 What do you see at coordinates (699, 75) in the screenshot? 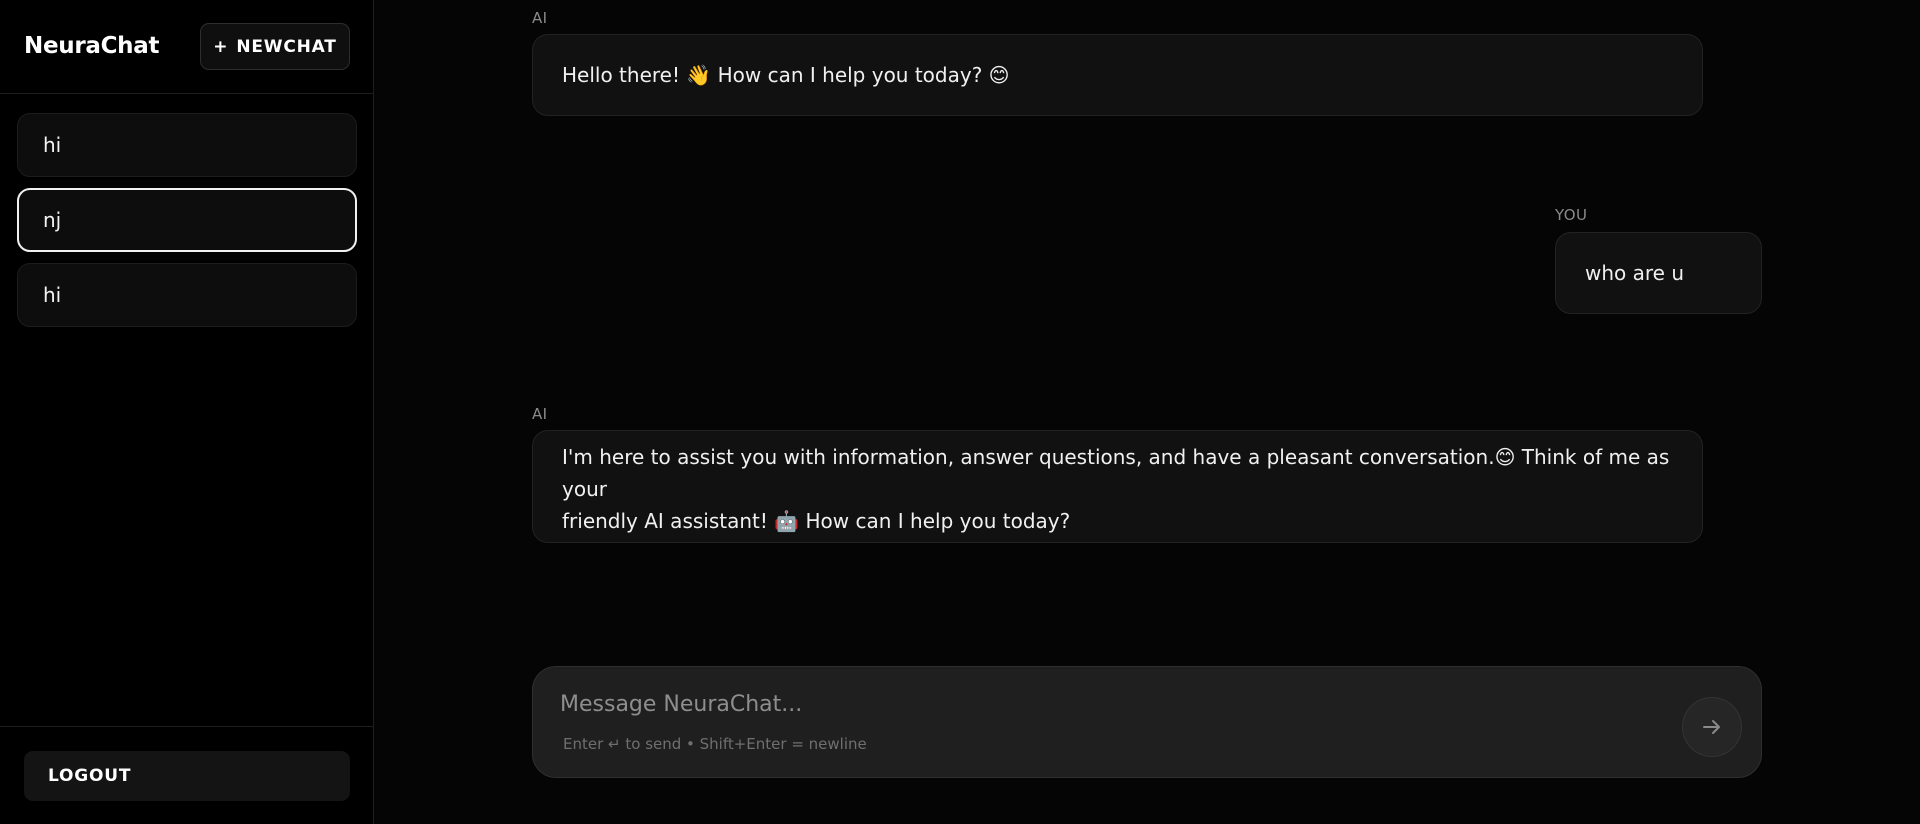
I see `wave-icon: 👋` at bounding box center [699, 75].